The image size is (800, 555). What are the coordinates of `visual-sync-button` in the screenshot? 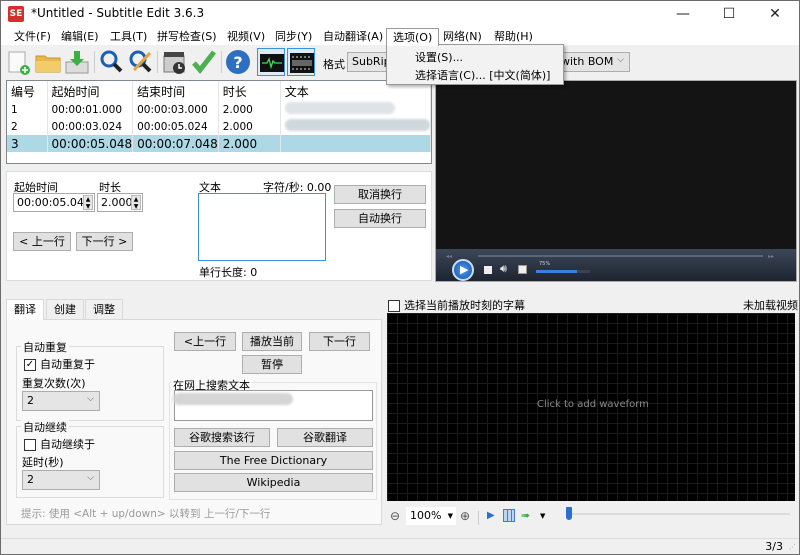 It's located at (175, 62).